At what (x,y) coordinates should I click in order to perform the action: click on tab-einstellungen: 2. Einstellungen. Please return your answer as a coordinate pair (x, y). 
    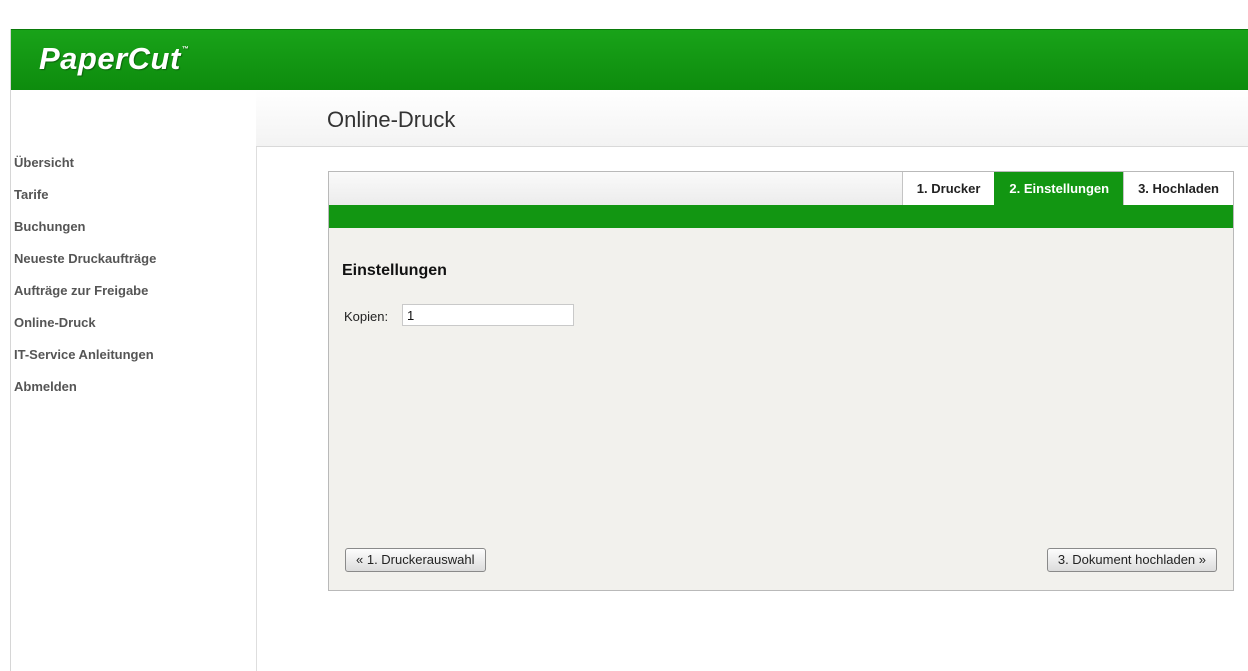
    Looking at the image, I should click on (1059, 188).